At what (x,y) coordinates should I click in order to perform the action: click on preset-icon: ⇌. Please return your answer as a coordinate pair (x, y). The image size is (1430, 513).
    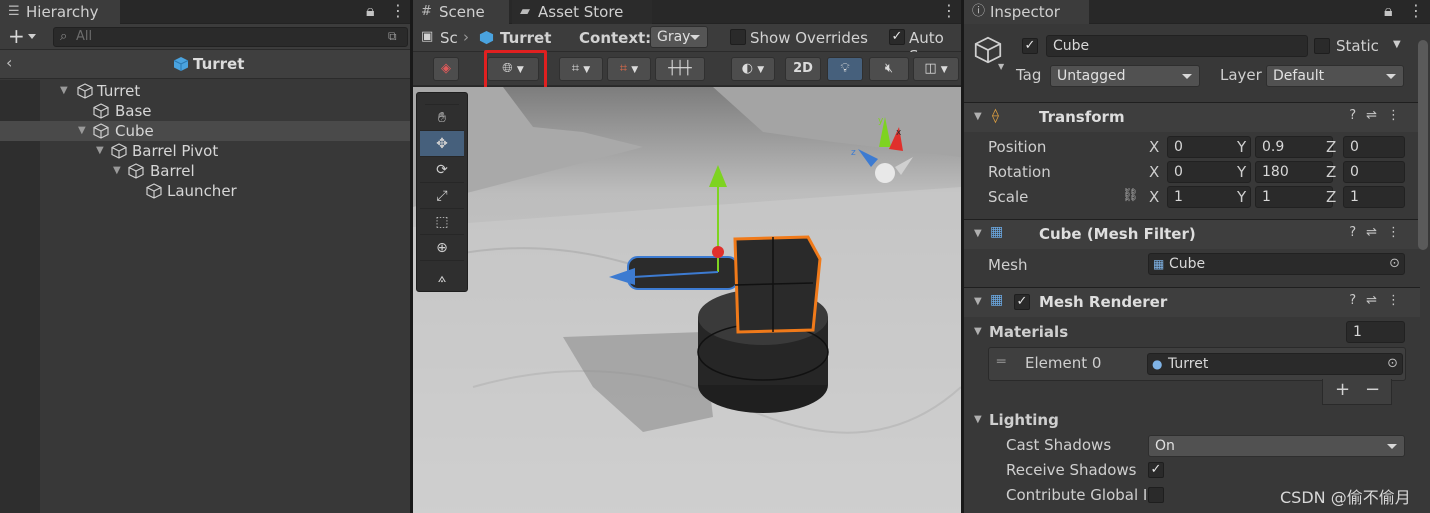
    Looking at the image, I should click on (1376, 232).